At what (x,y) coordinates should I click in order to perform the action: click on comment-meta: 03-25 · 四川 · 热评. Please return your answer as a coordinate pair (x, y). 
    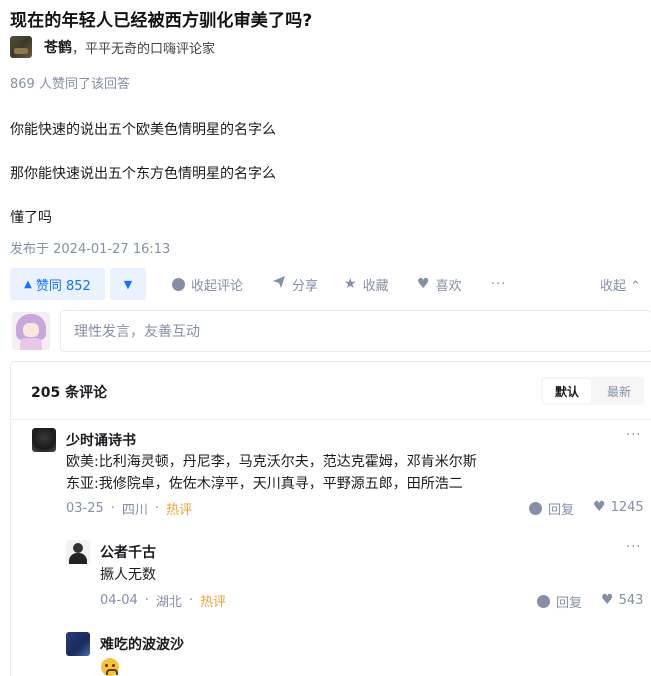
    Looking at the image, I should click on (129, 509).